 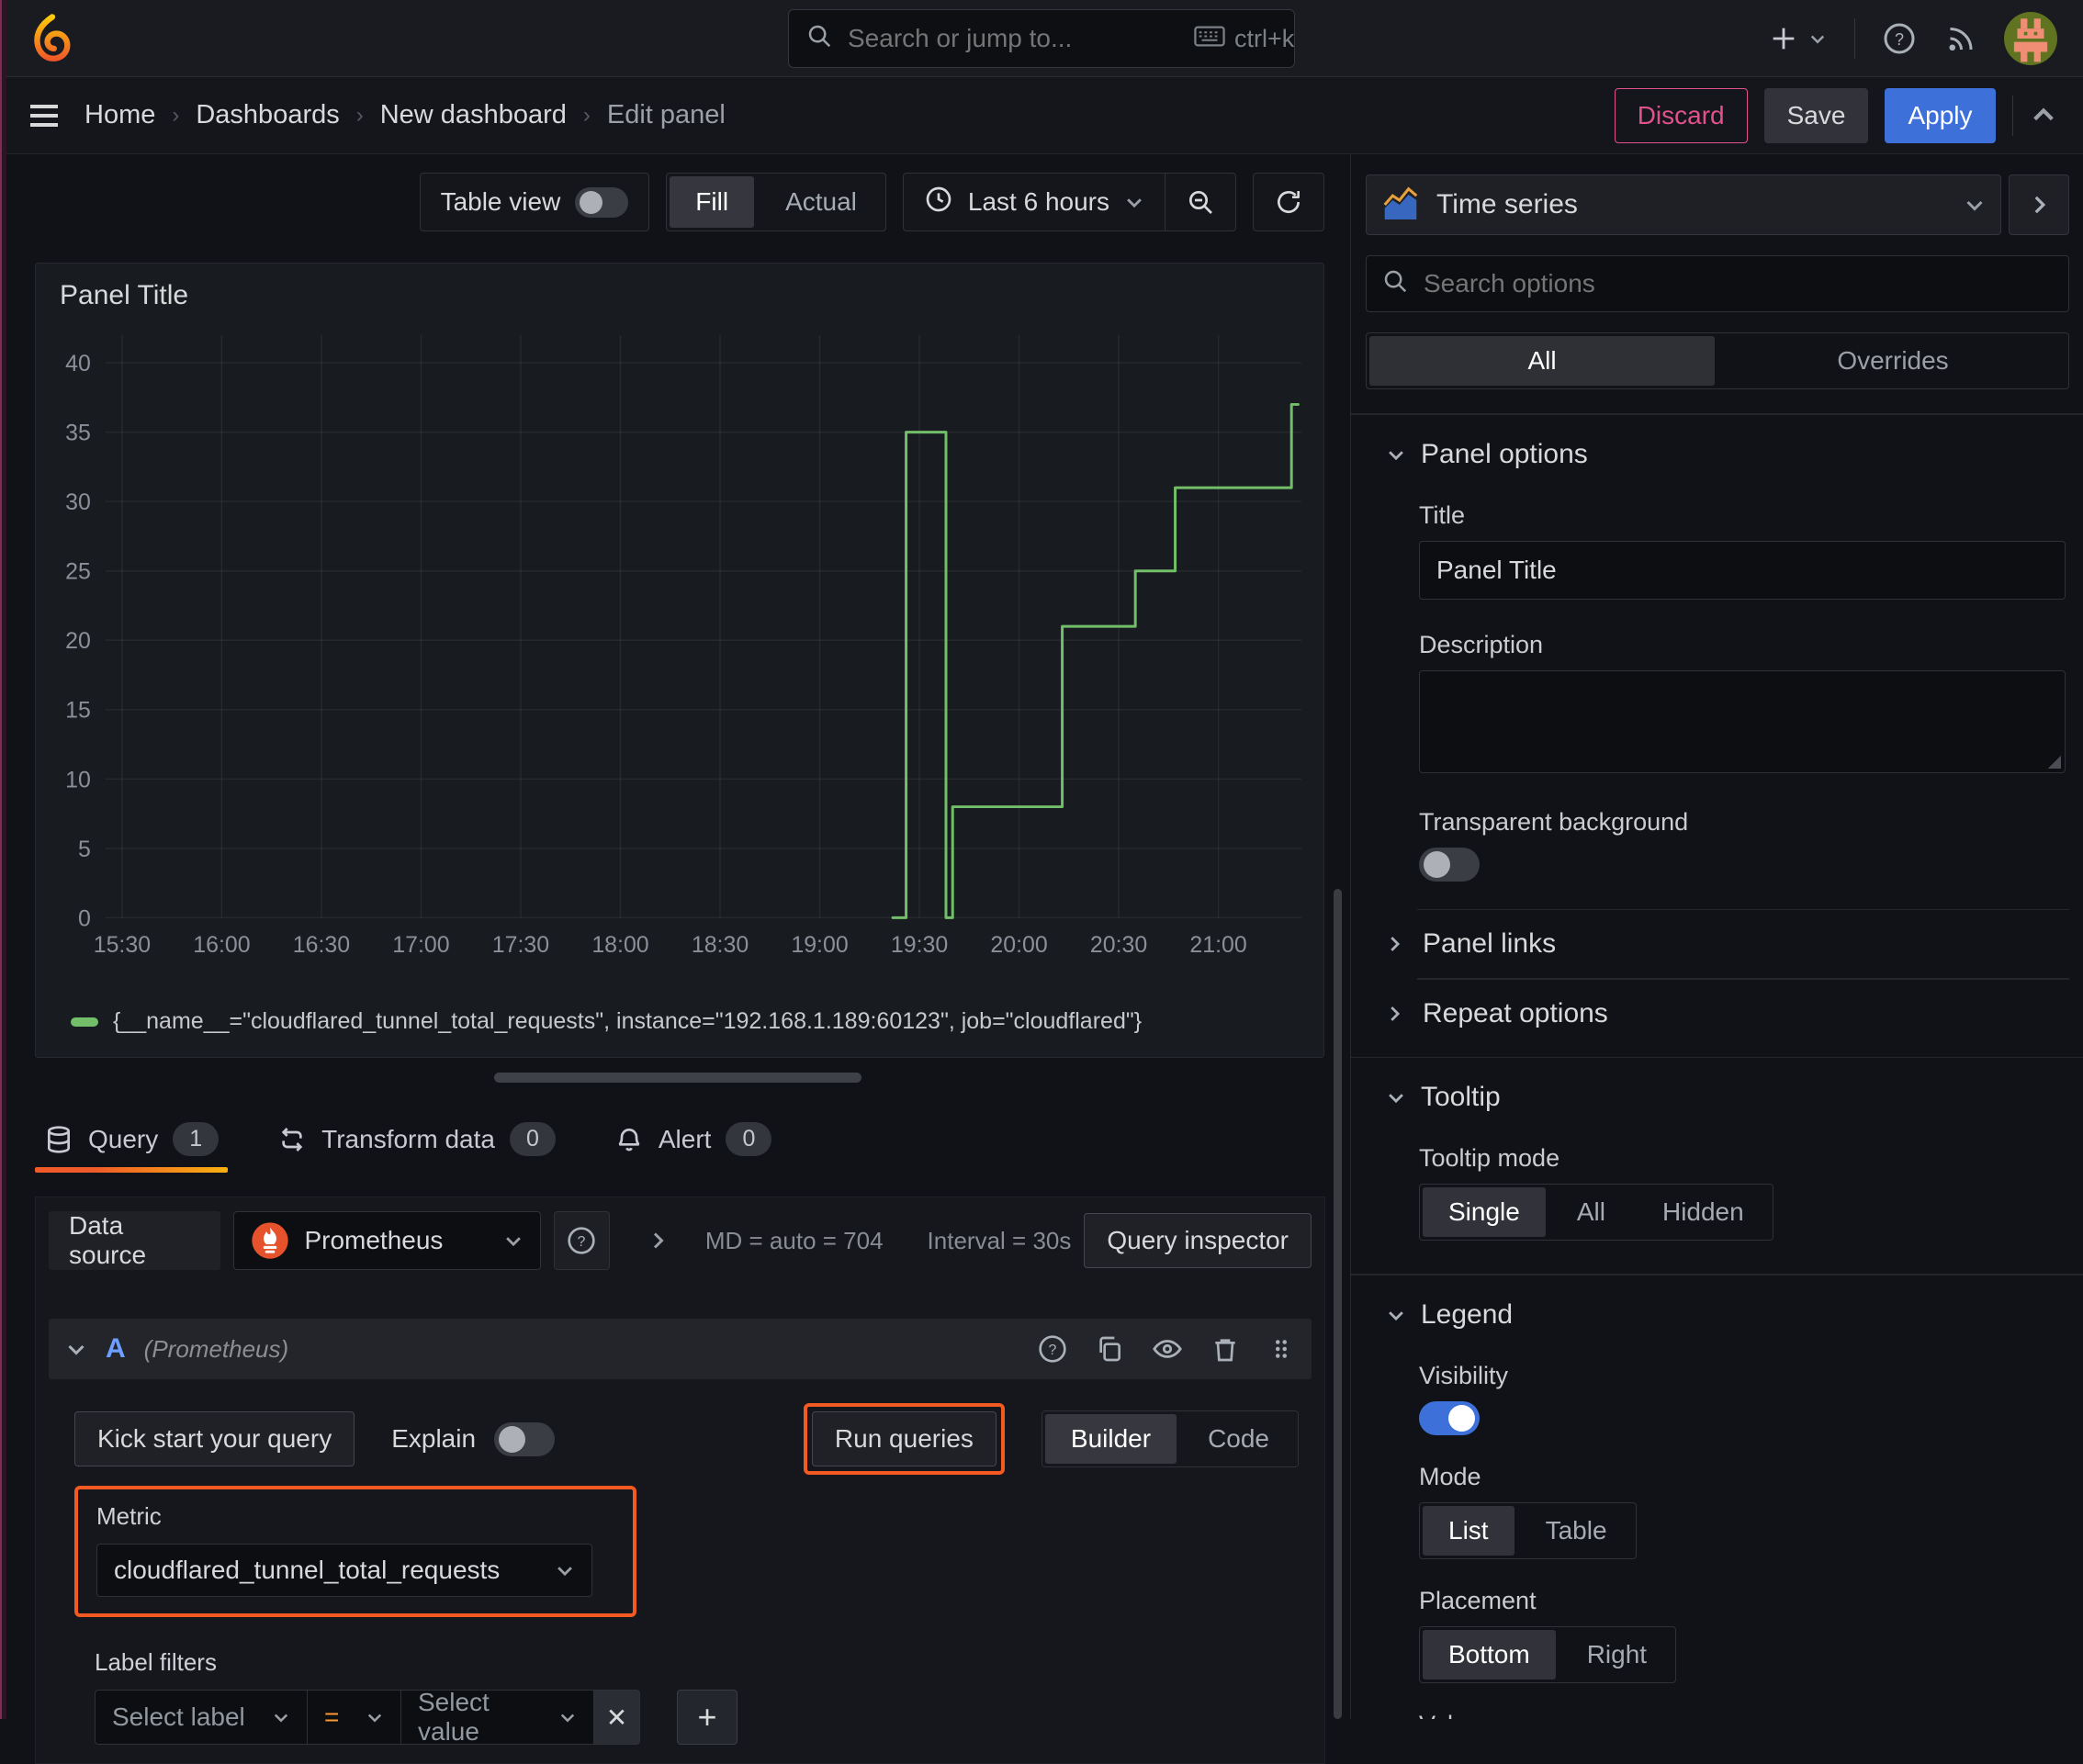 I want to click on svg-text: 17:30, so click(x=520, y=945).